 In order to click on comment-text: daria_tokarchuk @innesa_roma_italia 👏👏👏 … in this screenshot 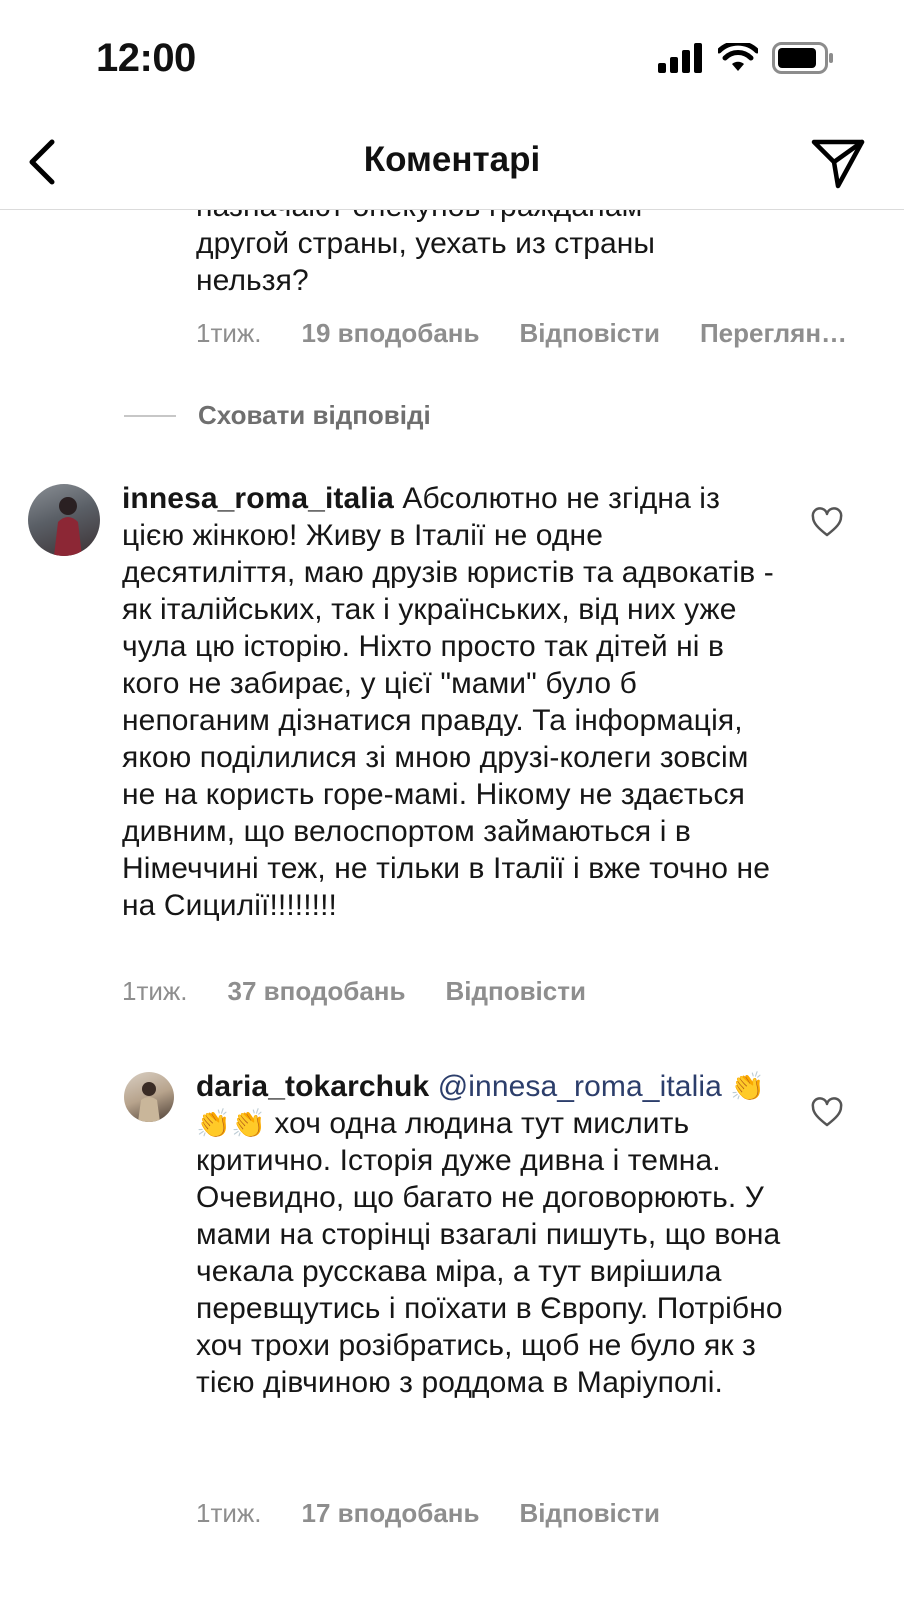, I will do `click(496, 1234)`.